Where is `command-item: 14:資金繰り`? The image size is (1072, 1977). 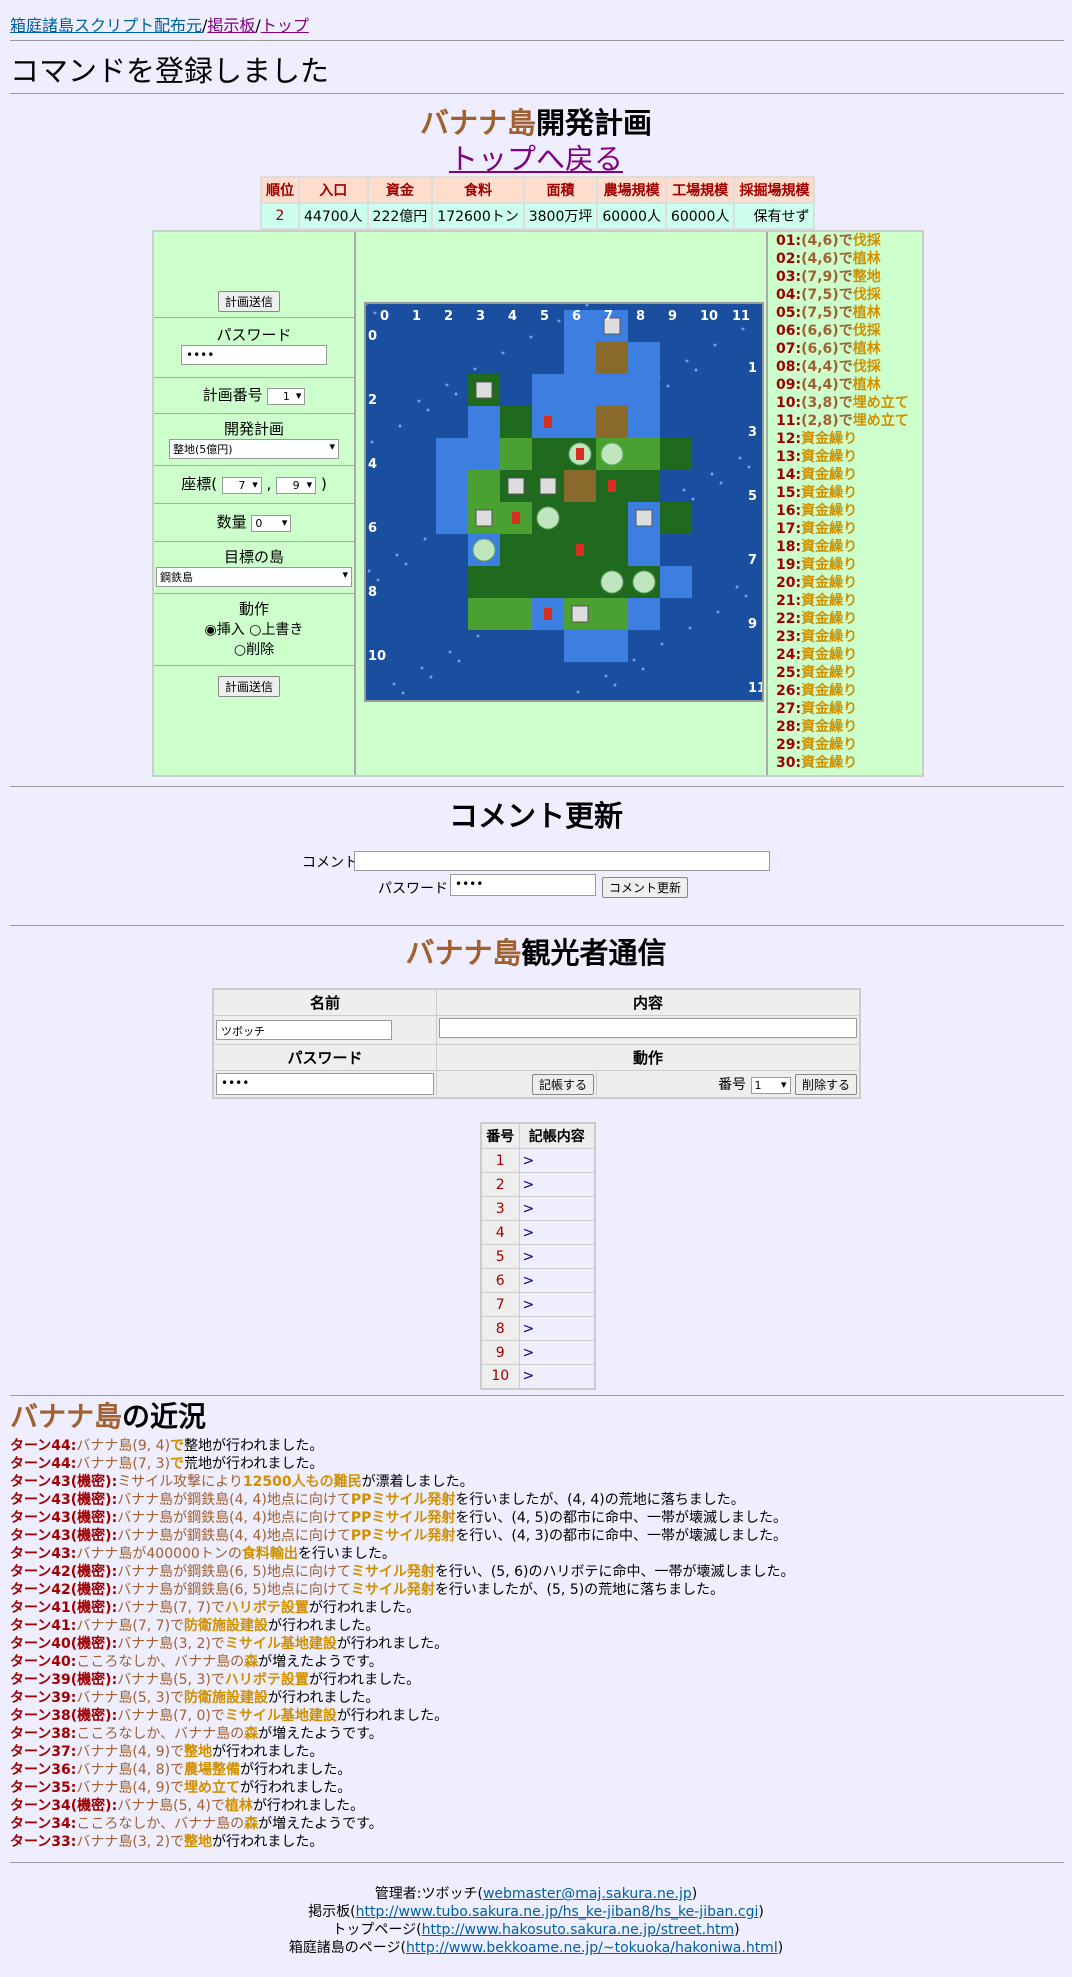
command-item: 14:資金繰り is located at coordinates (851, 475).